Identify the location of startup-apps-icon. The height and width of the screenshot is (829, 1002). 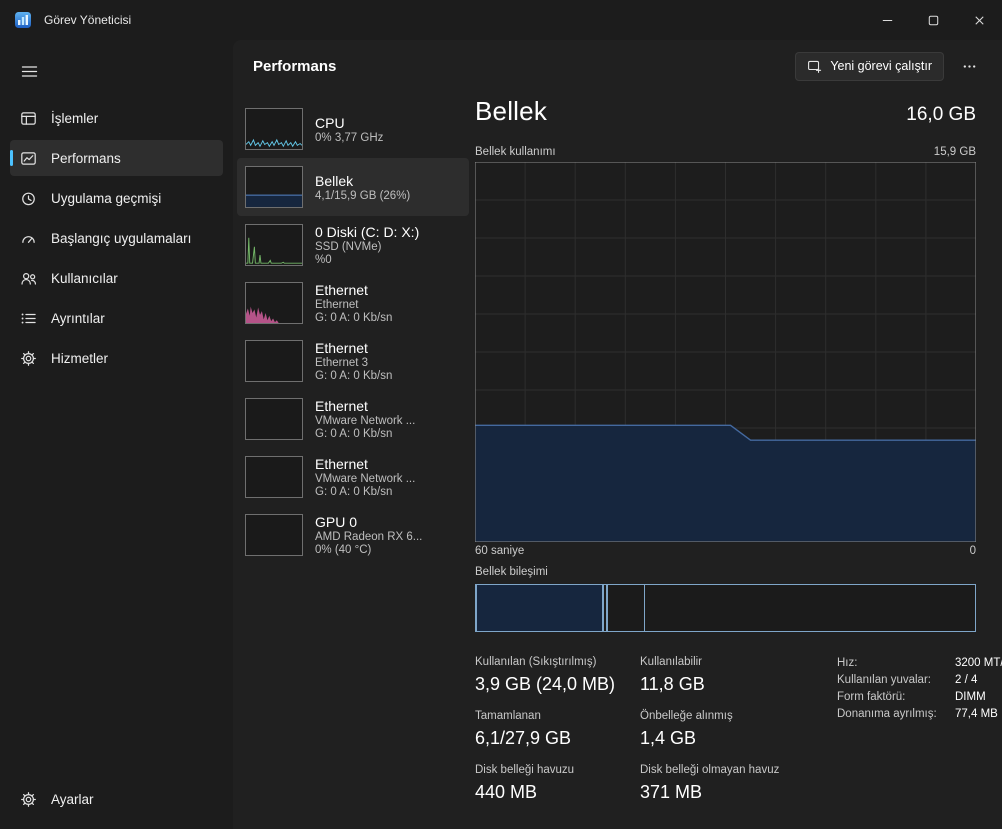
(28, 238).